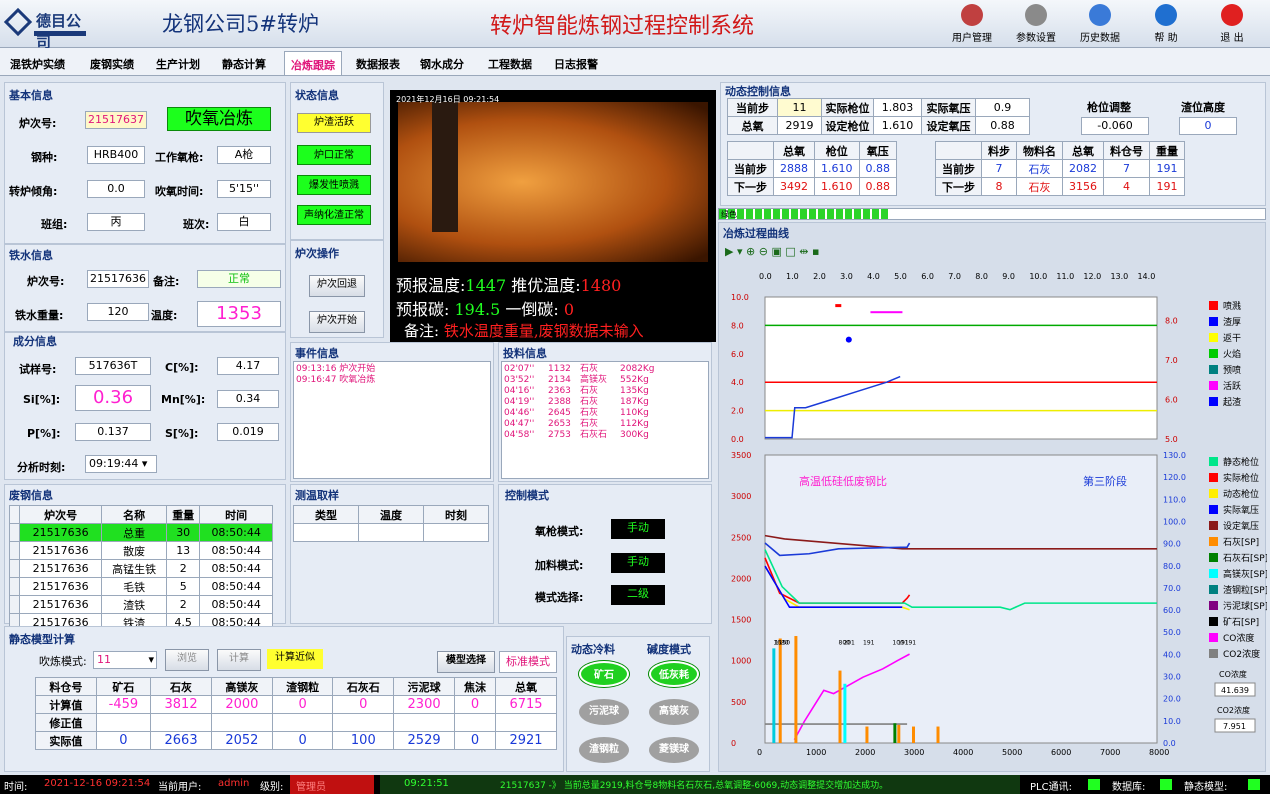  Describe the element at coordinates (183, 399) in the screenshot. I see `mn-label: Mn[%]:` at that location.